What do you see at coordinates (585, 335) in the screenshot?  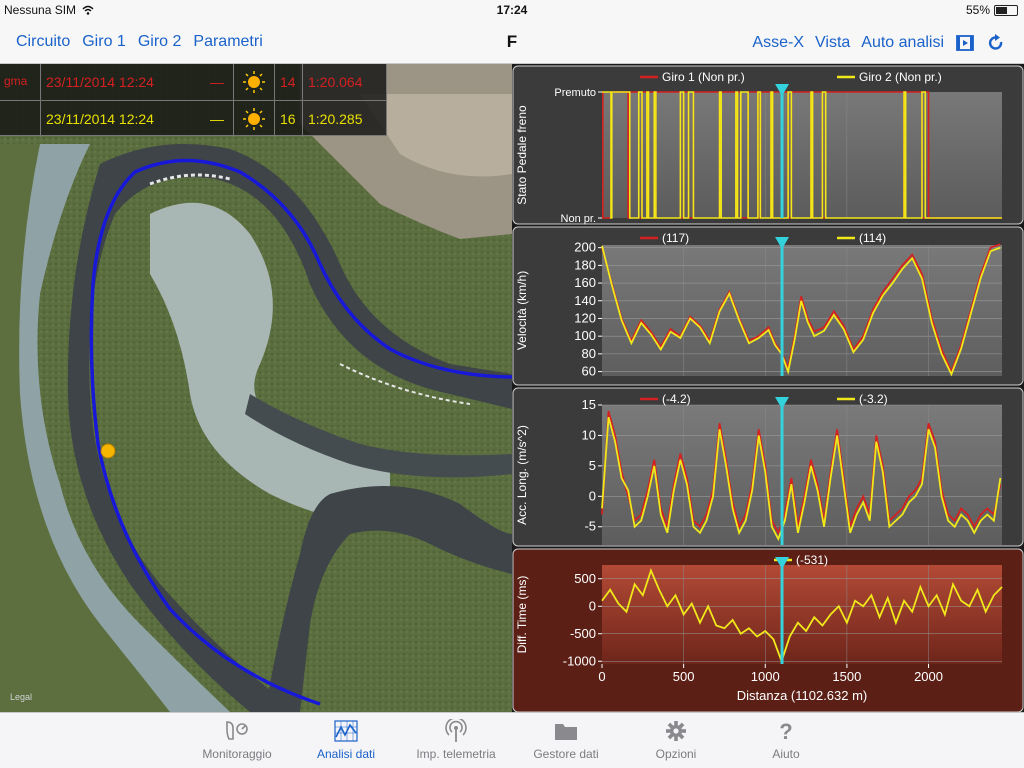 I see `y-tick-label: 100` at bounding box center [585, 335].